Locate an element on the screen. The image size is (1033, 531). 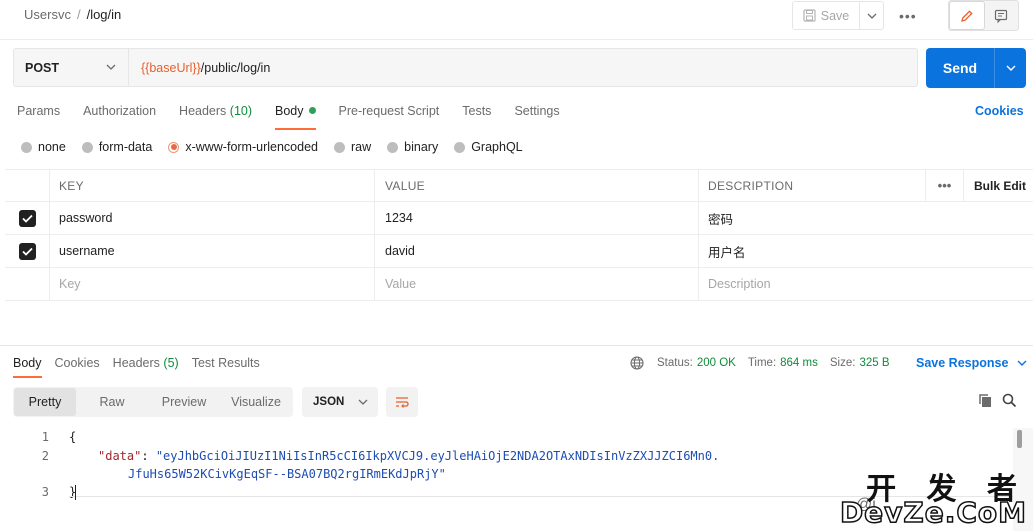
radio-raw: raw is located at coordinates (352, 147).